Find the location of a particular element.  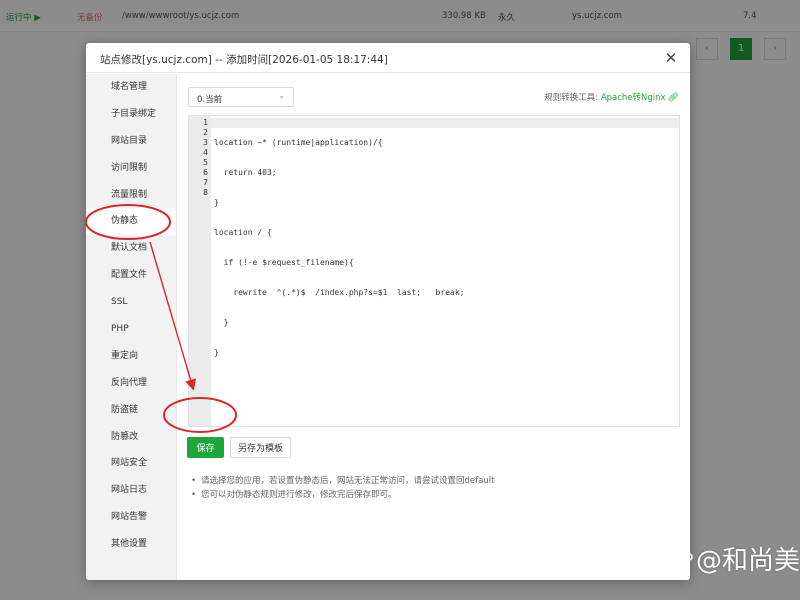

sidebar-item-site-alerts: 网站告警 is located at coordinates (131, 517).